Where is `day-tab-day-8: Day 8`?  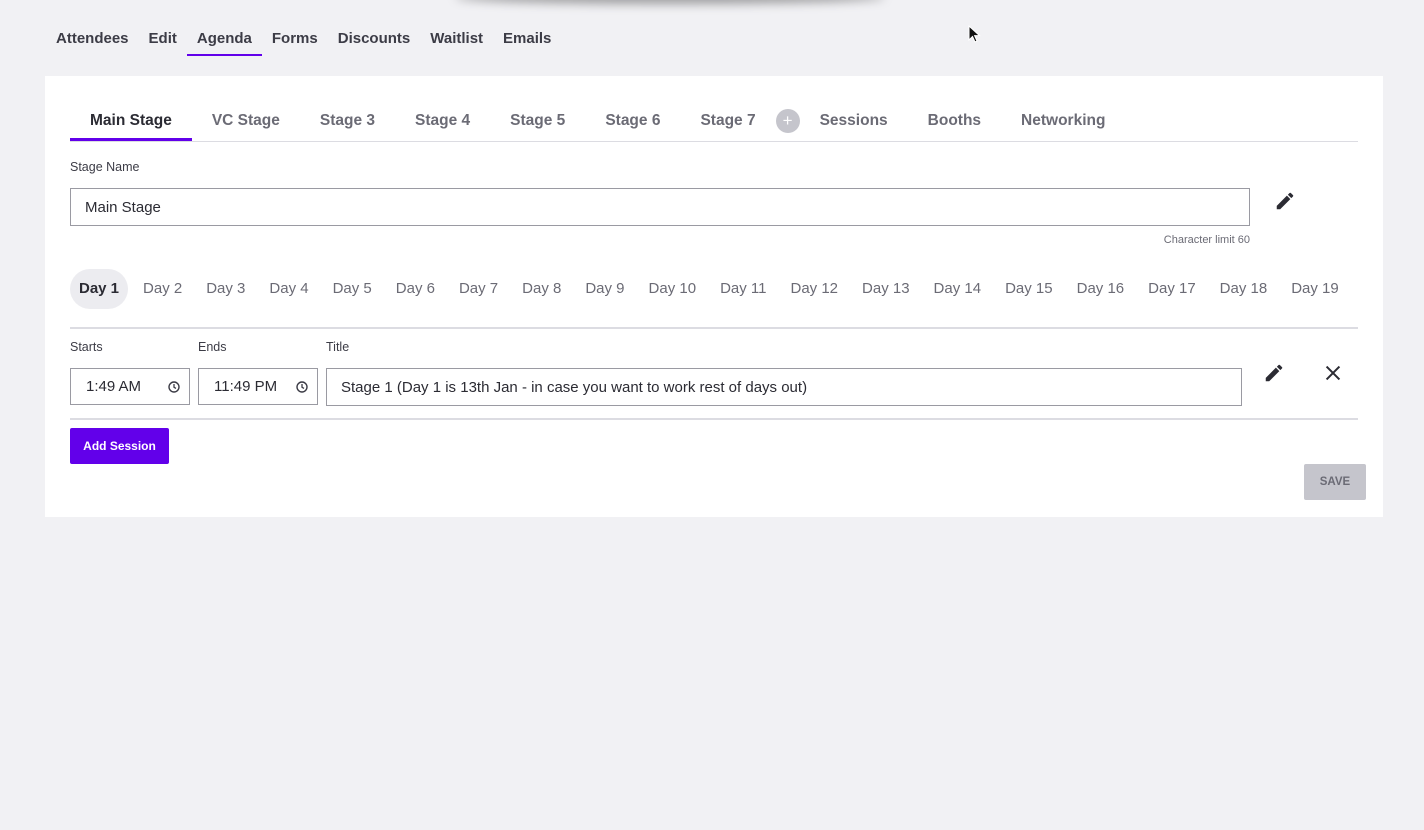 day-tab-day-8: Day 8 is located at coordinates (541, 289).